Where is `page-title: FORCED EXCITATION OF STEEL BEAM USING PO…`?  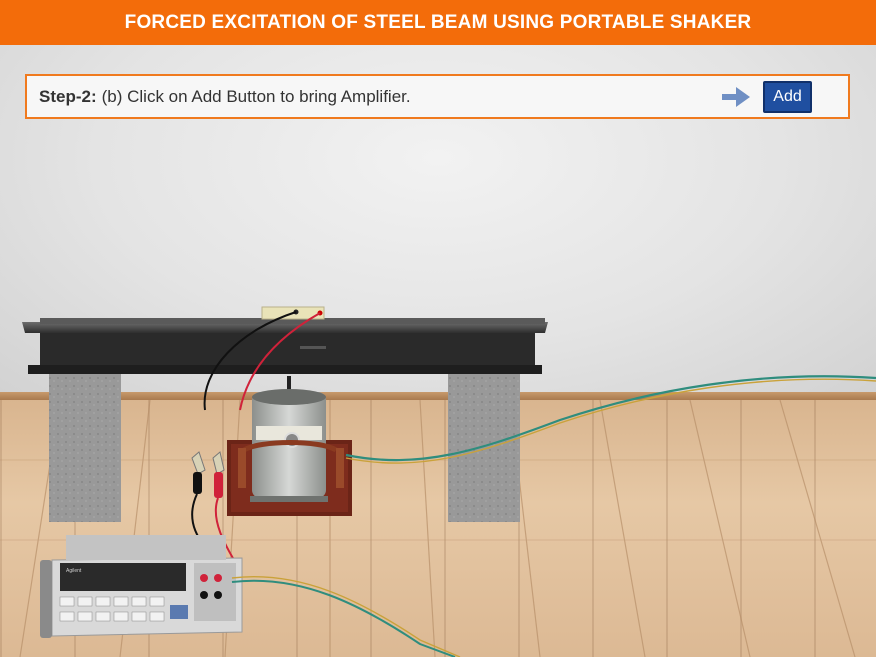
page-title: FORCED EXCITATION OF STEEL BEAM USING PO… is located at coordinates (438, 22).